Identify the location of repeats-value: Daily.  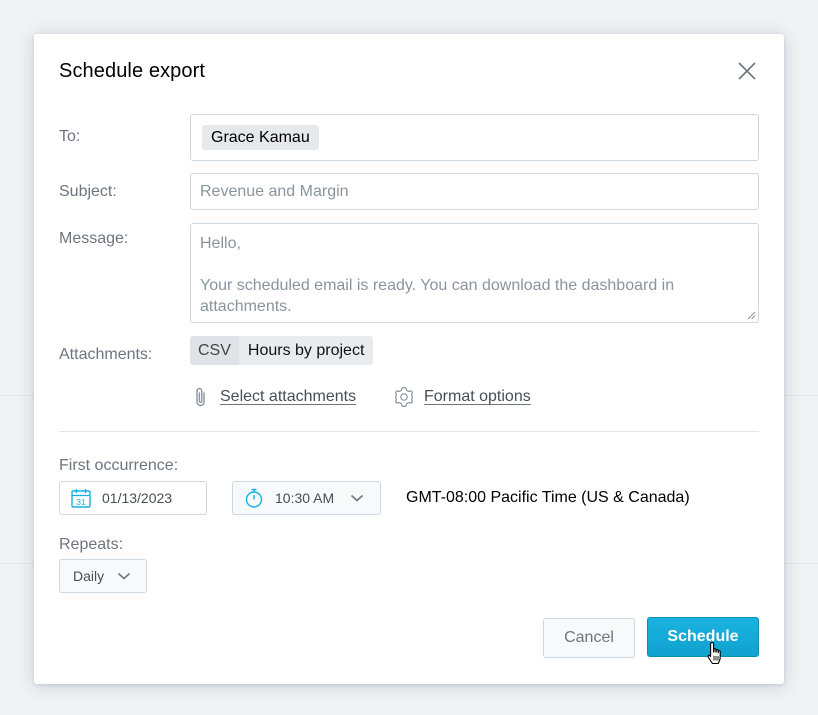
(89, 576).